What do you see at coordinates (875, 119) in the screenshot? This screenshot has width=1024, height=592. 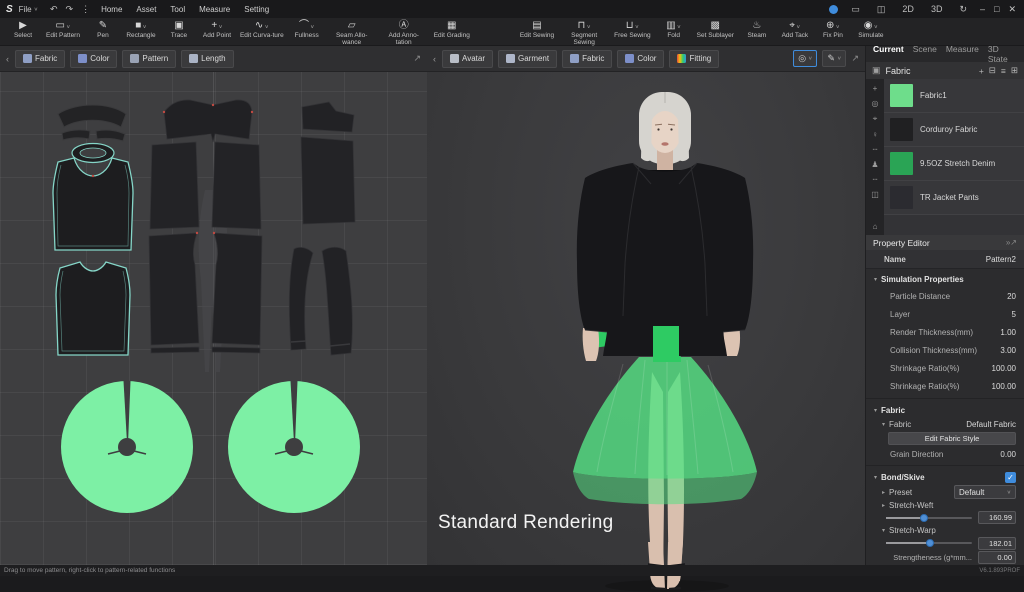 I see `category-icon: ⌖` at bounding box center [875, 119].